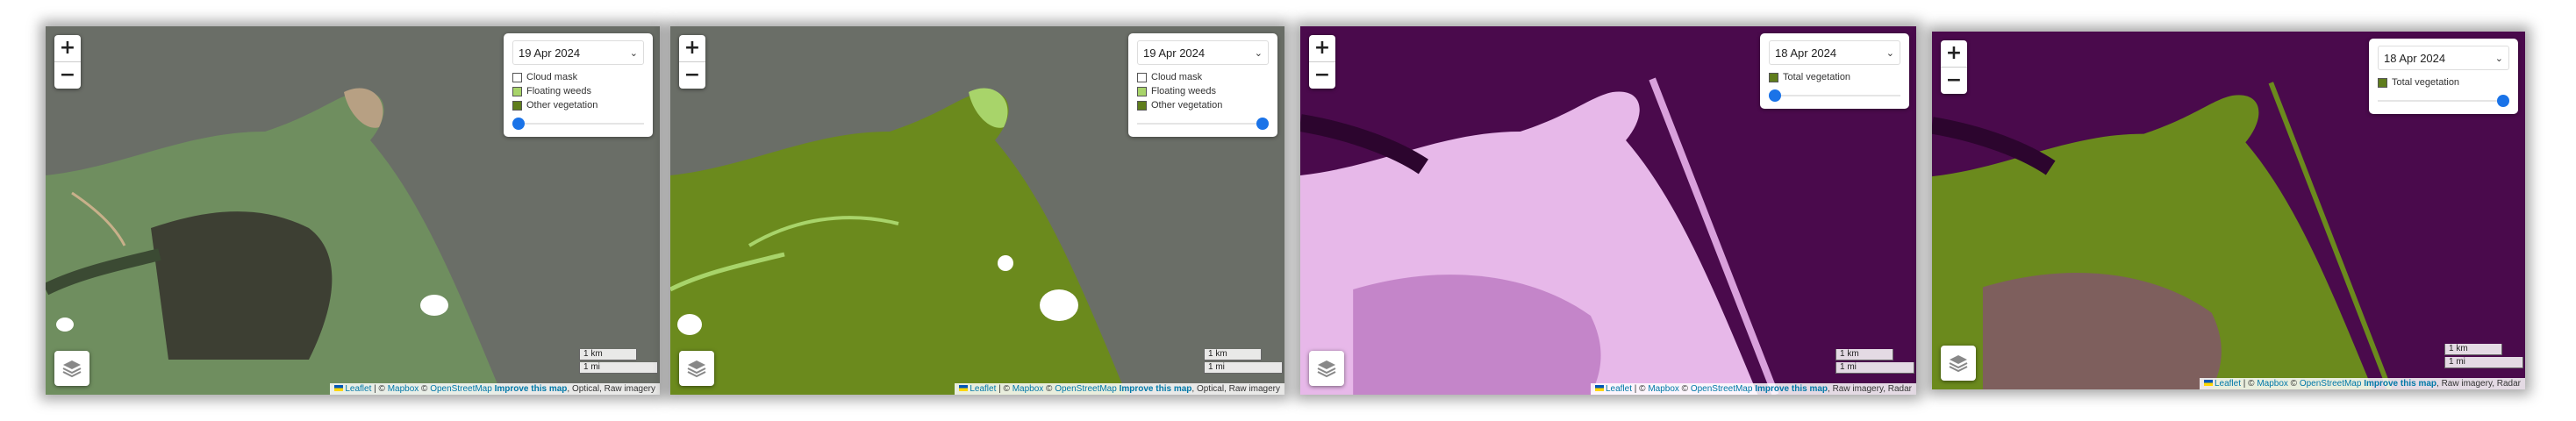  I want to click on chevron-down-icon: ⌄, so click(1258, 53).